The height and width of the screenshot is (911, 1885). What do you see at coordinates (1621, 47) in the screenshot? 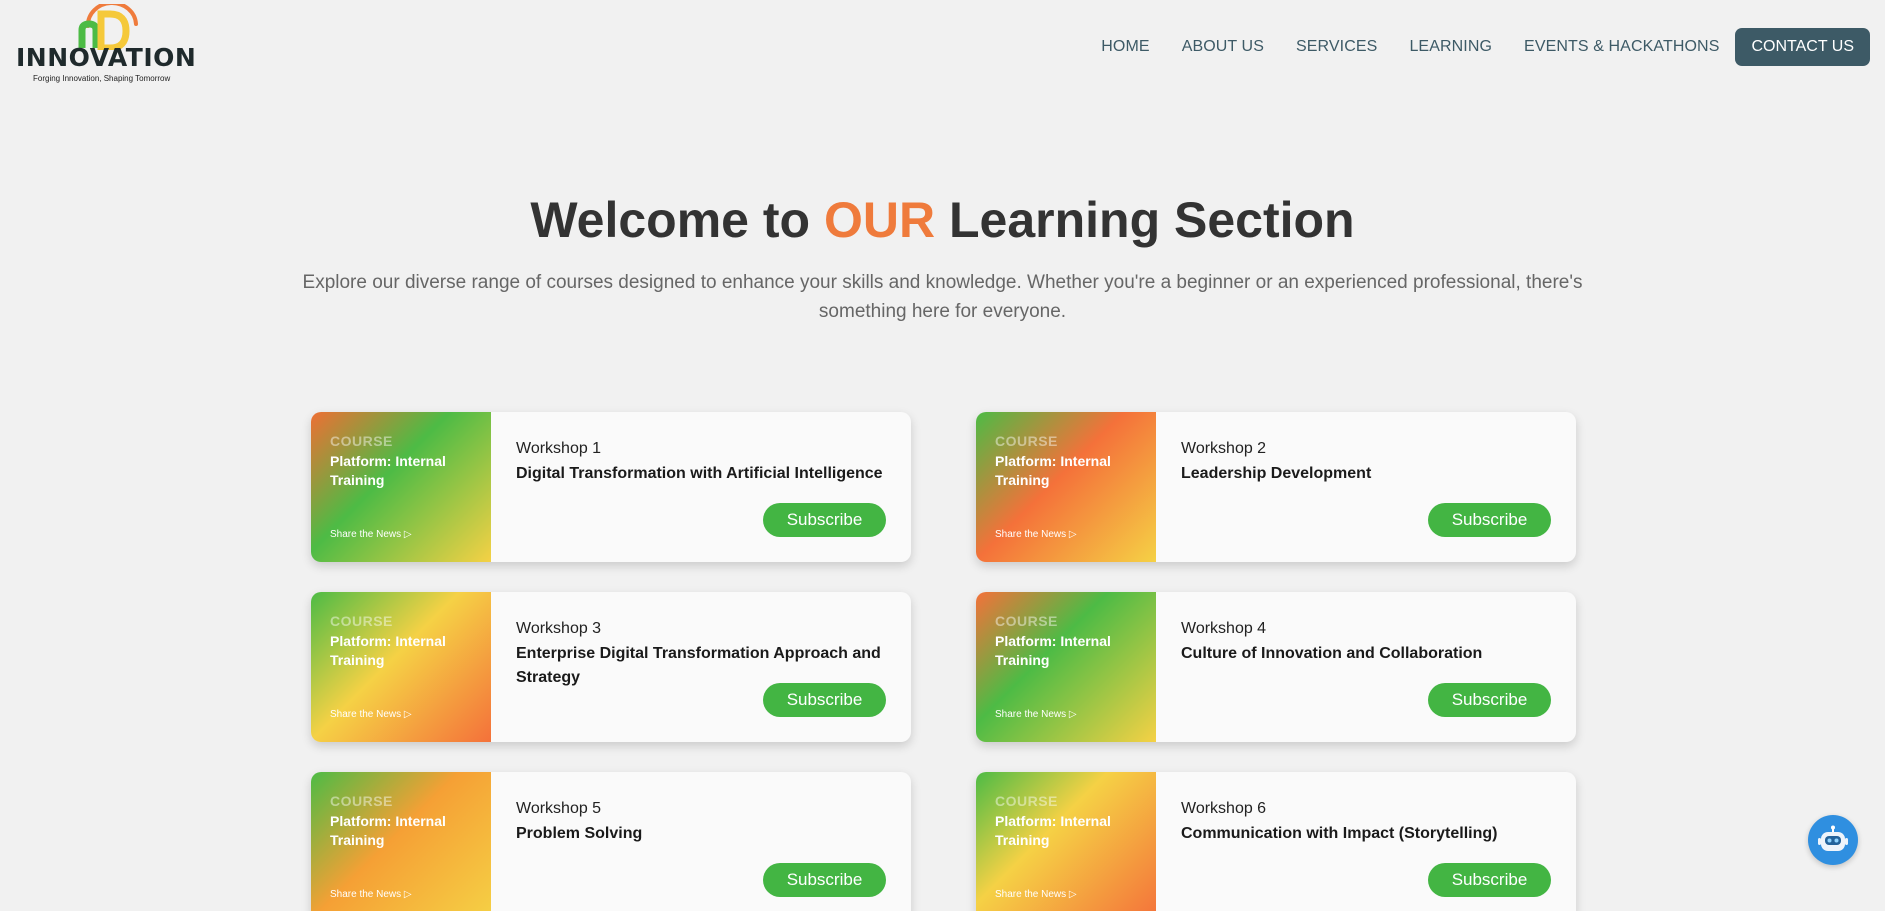
I see `nav-events-hackathons: EVENTS & HACKATHONS` at bounding box center [1621, 47].